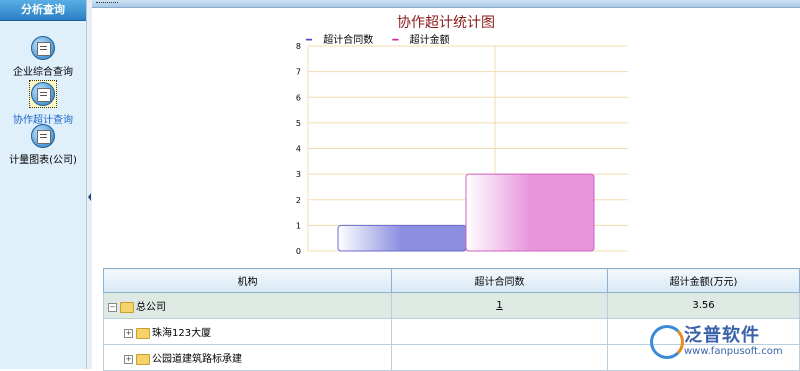  I want to click on collapse-icon: −, so click(112, 307).